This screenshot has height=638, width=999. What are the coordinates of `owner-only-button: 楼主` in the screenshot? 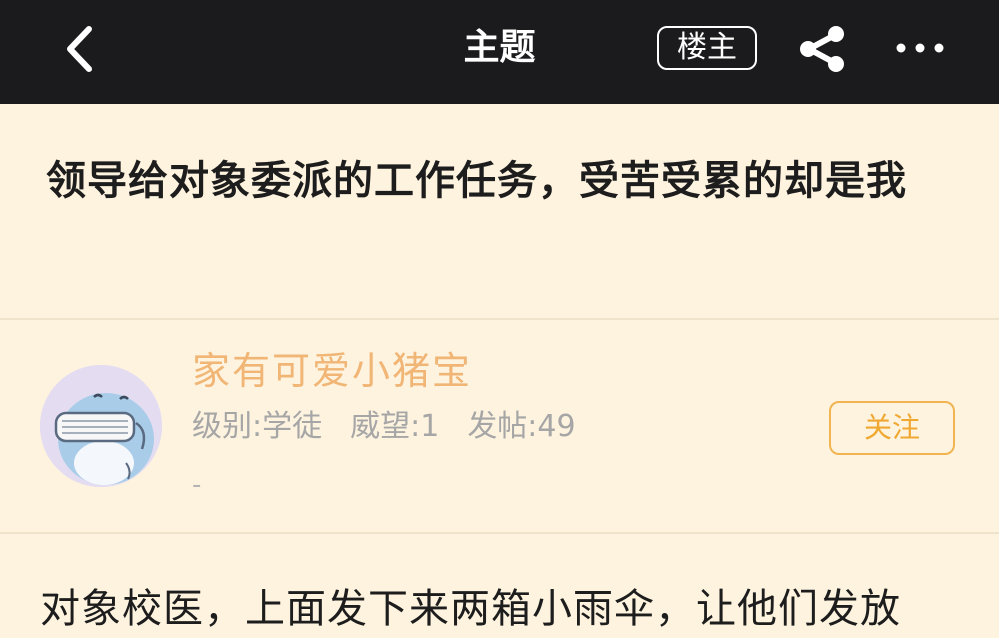 It's located at (707, 48).